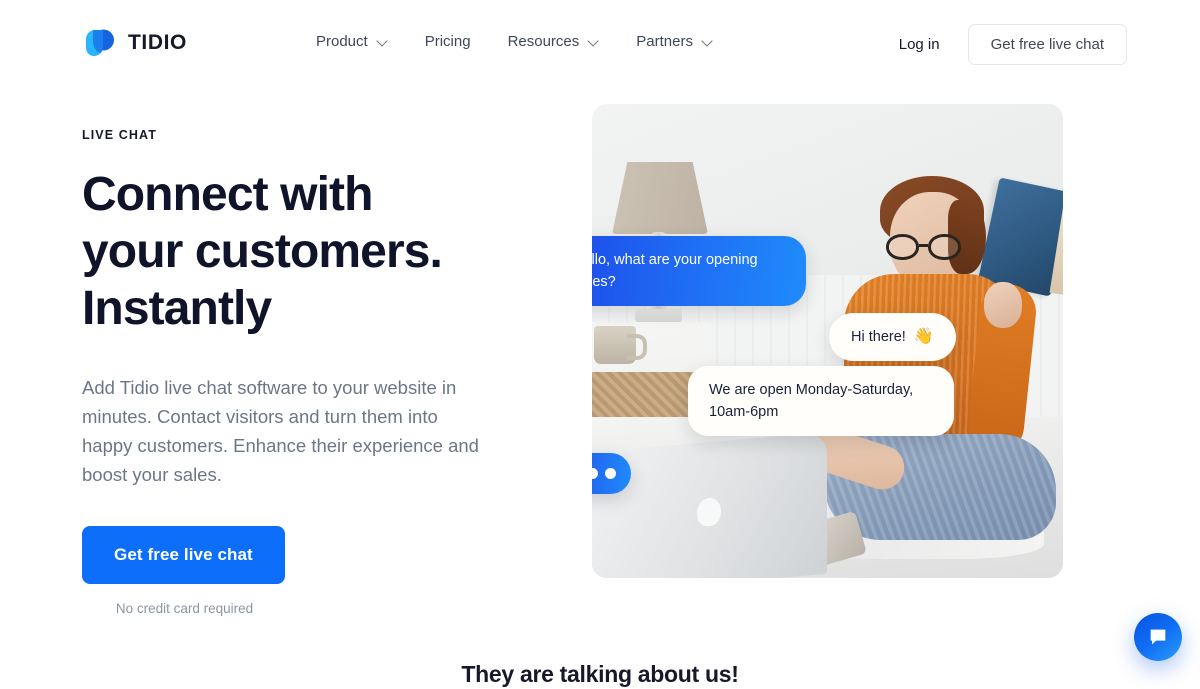 The width and height of the screenshot is (1200, 689). I want to click on social-proof-title: They are talking about us!, so click(600, 674).